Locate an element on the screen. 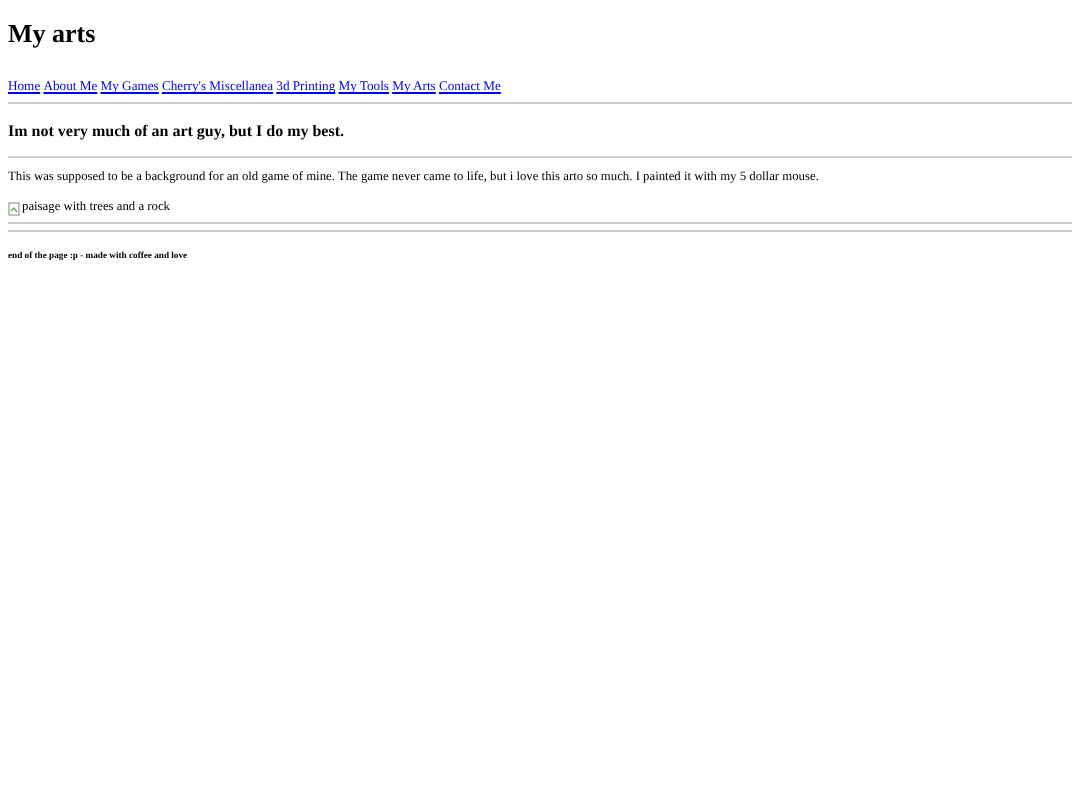 Image resolution: width=1080 pixels, height=810 pixels. section-heading: Im not very much of an art guy, but I do my best. is located at coordinates (177, 131).